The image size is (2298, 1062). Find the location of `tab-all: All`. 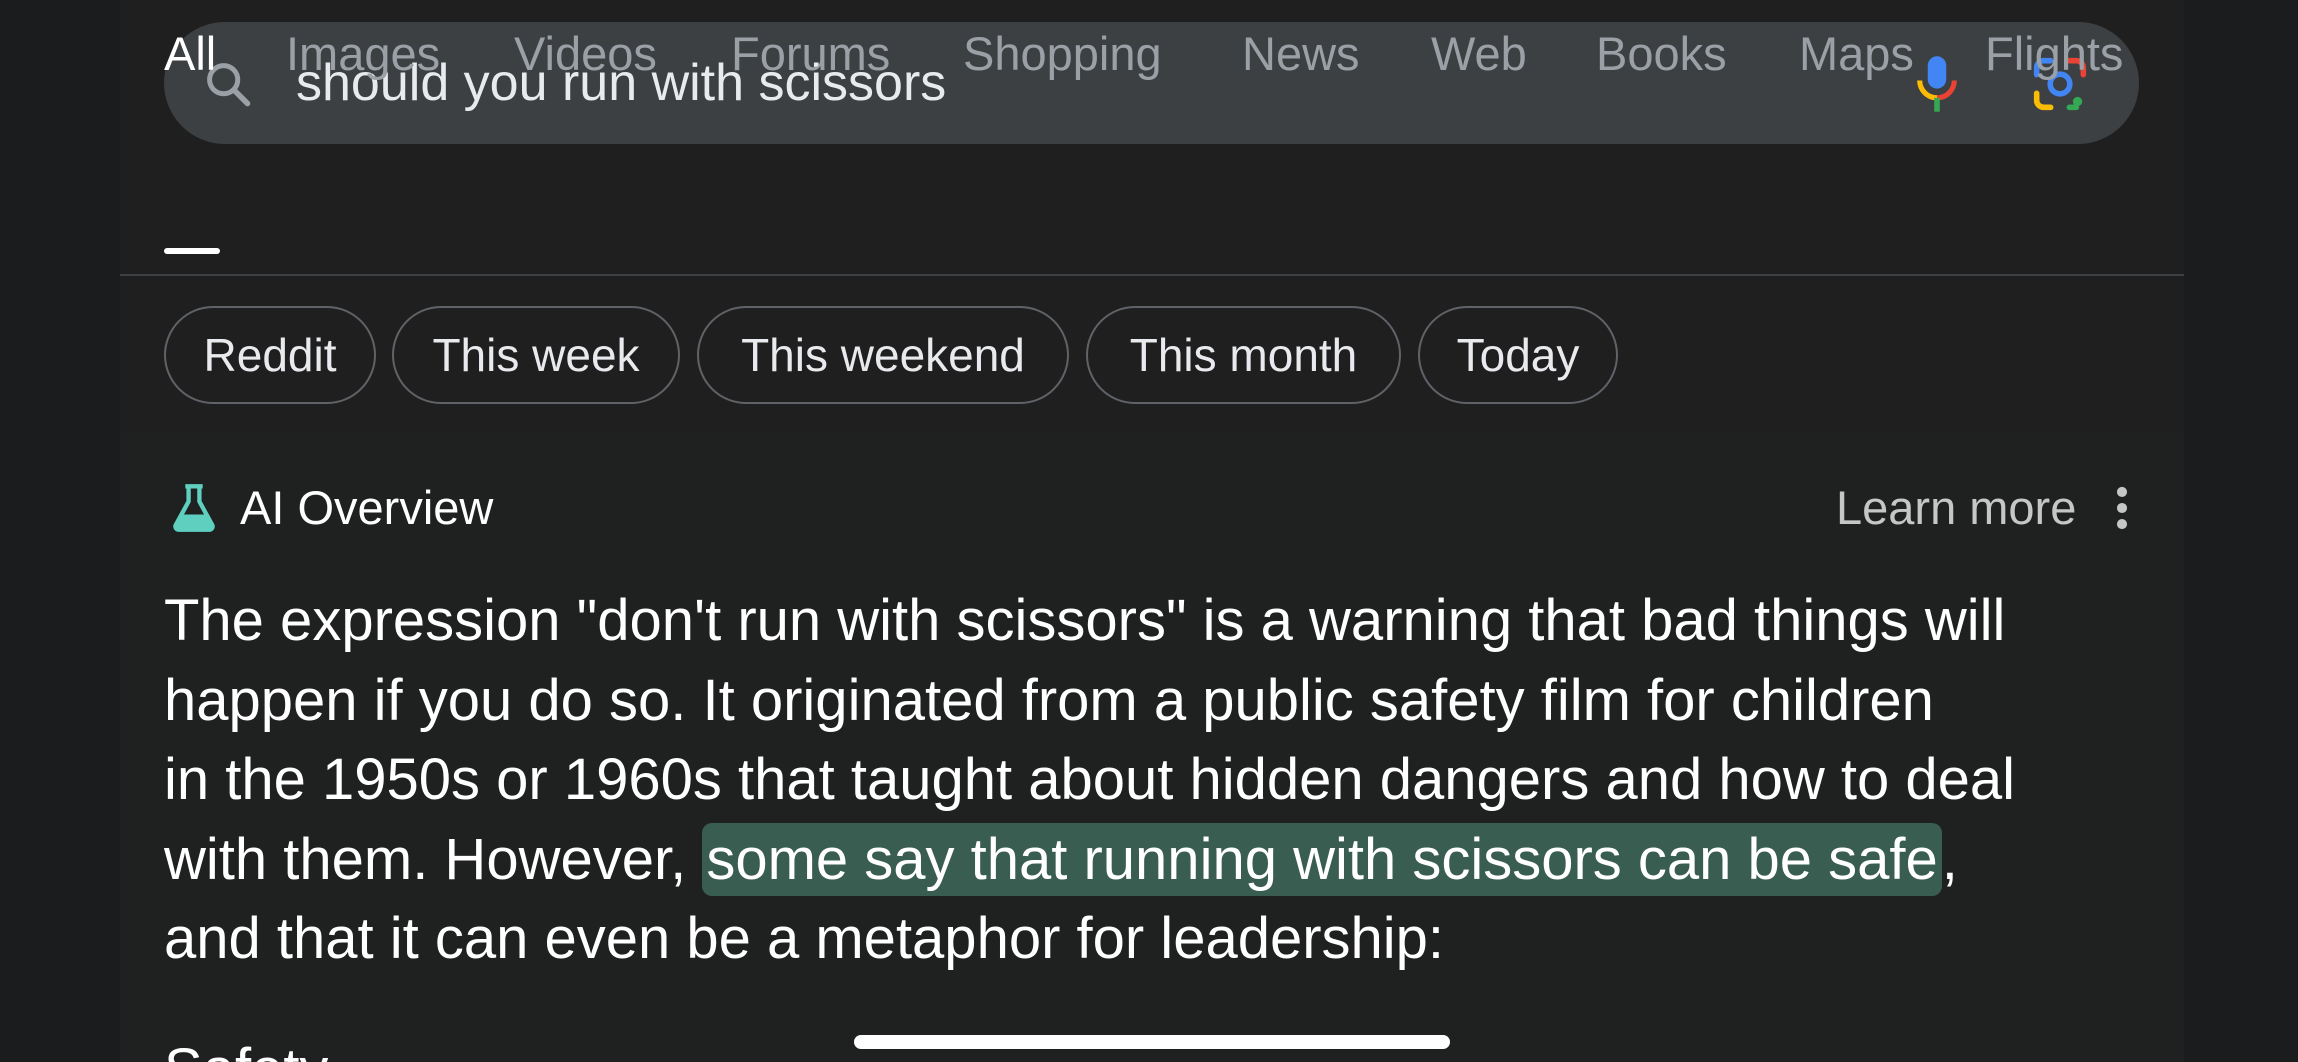

tab-all: All is located at coordinates (190, 54).